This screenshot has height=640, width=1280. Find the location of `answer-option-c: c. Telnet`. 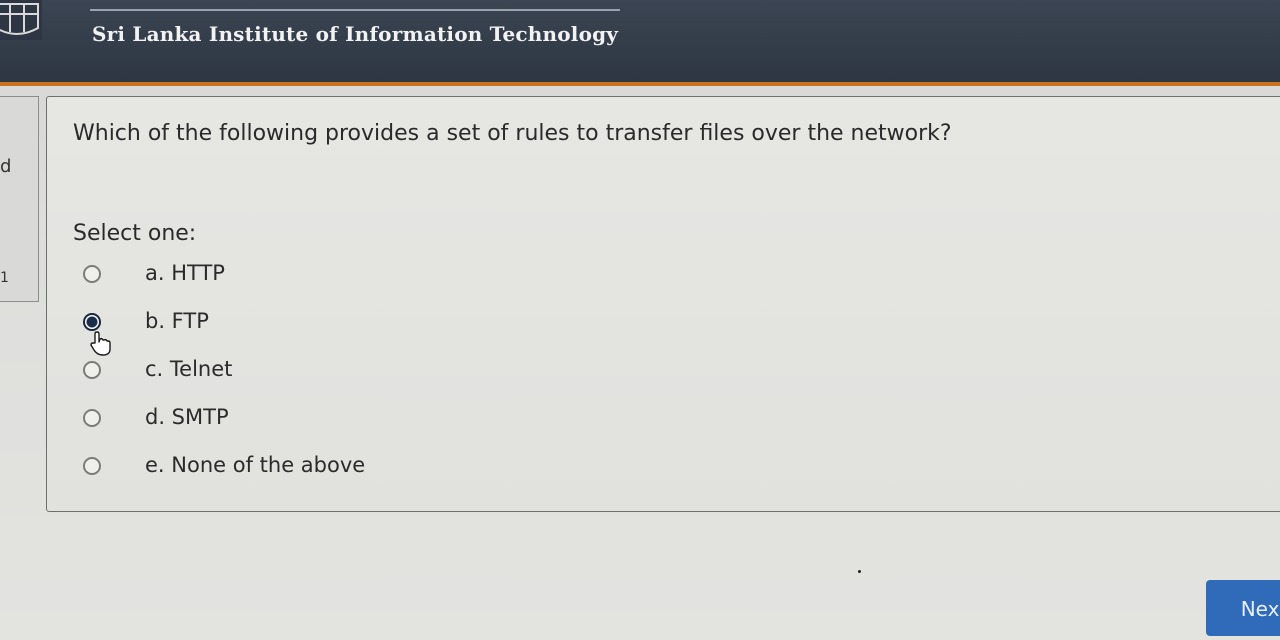

answer-option-c: c. Telnet is located at coordinates (293, 372).